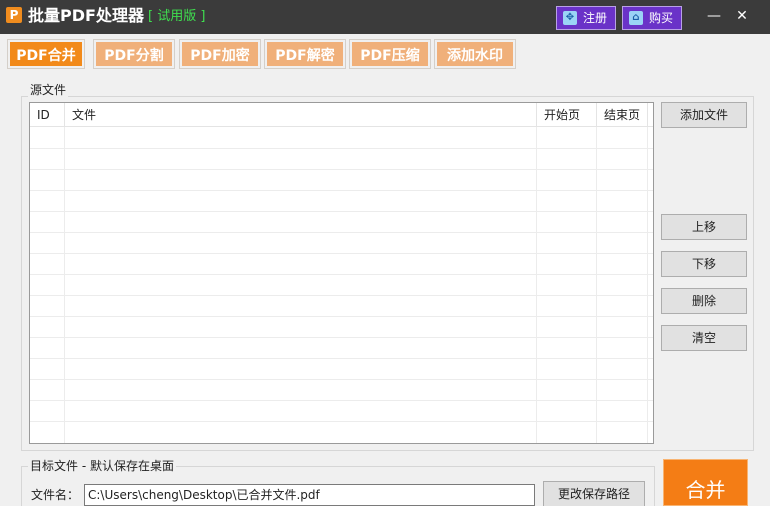  What do you see at coordinates (48, 90) in the screenshot?
I see `source-file-label: 源文件` at bounding box center [48, 90].